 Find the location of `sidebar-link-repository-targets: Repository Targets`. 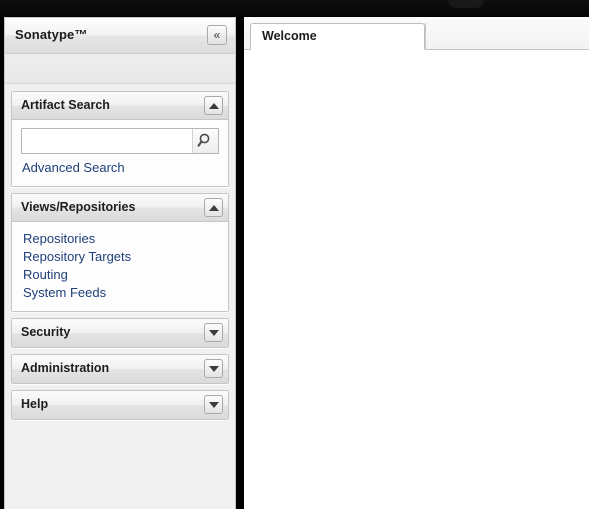

sidebar-link-repository-targets: Repository Targets is located at coordinates (121, 257).